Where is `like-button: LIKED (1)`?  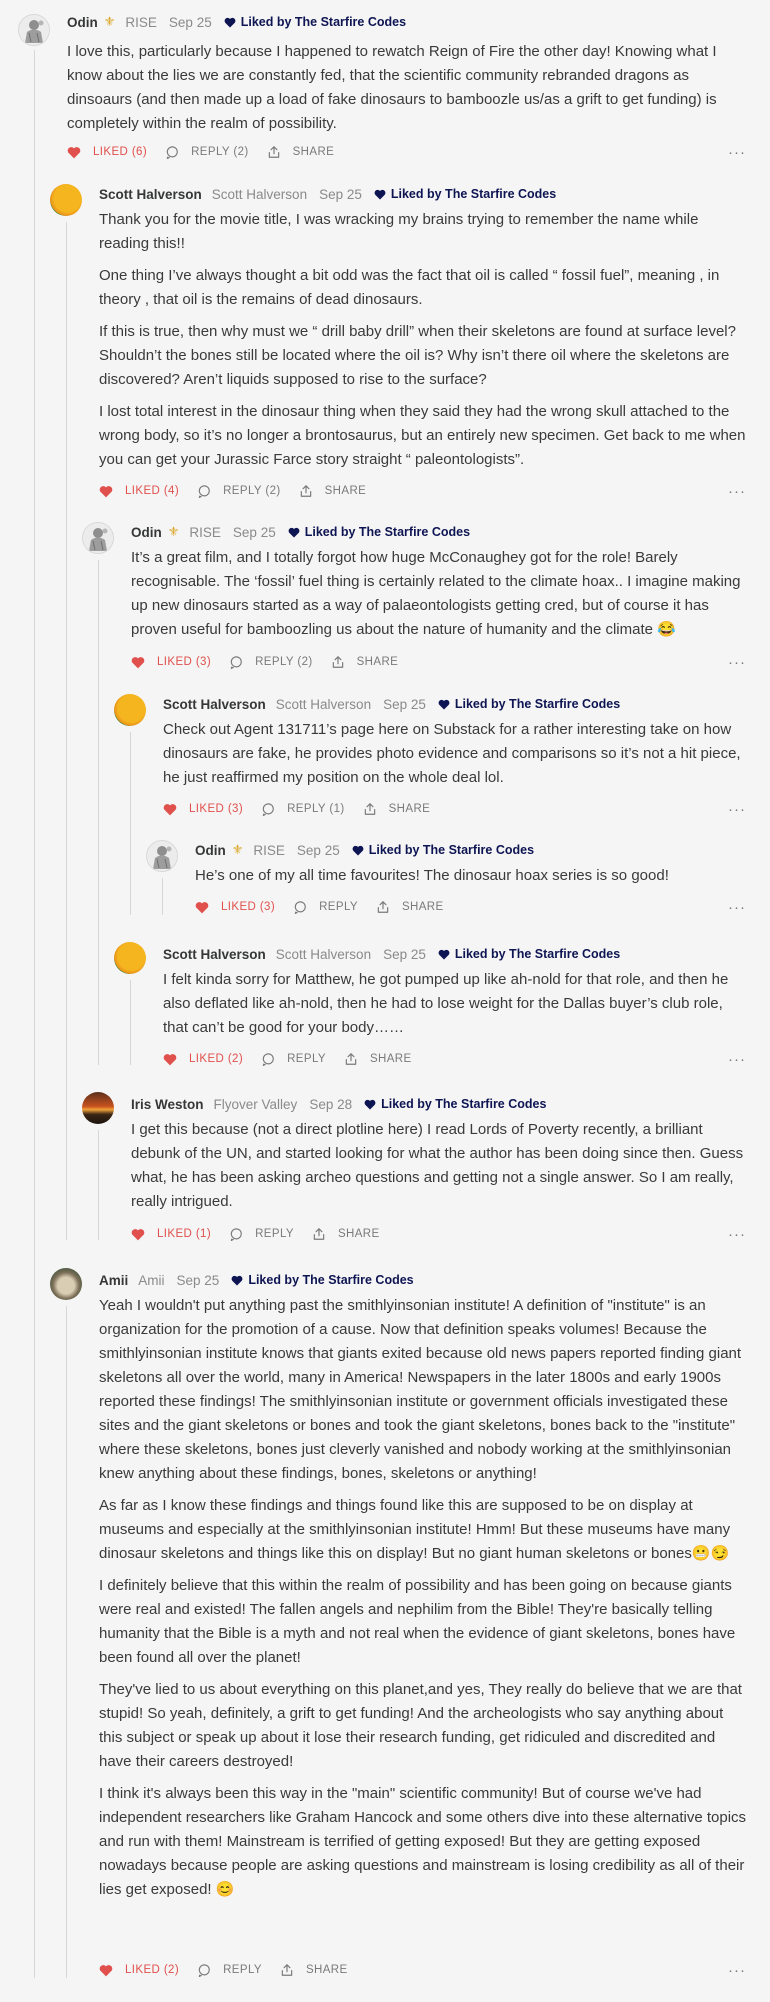
like-button: LIKED (1) is located at coordinates (171, 1234).